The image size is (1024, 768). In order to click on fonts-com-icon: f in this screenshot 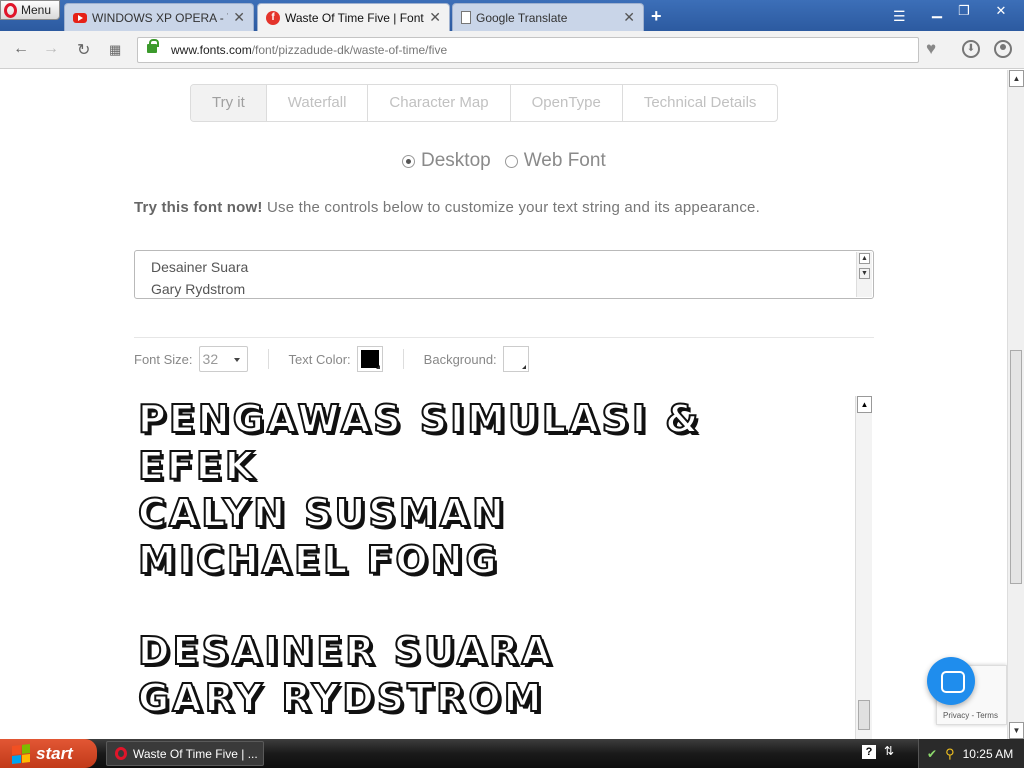, I will do `click(273, 17)`.